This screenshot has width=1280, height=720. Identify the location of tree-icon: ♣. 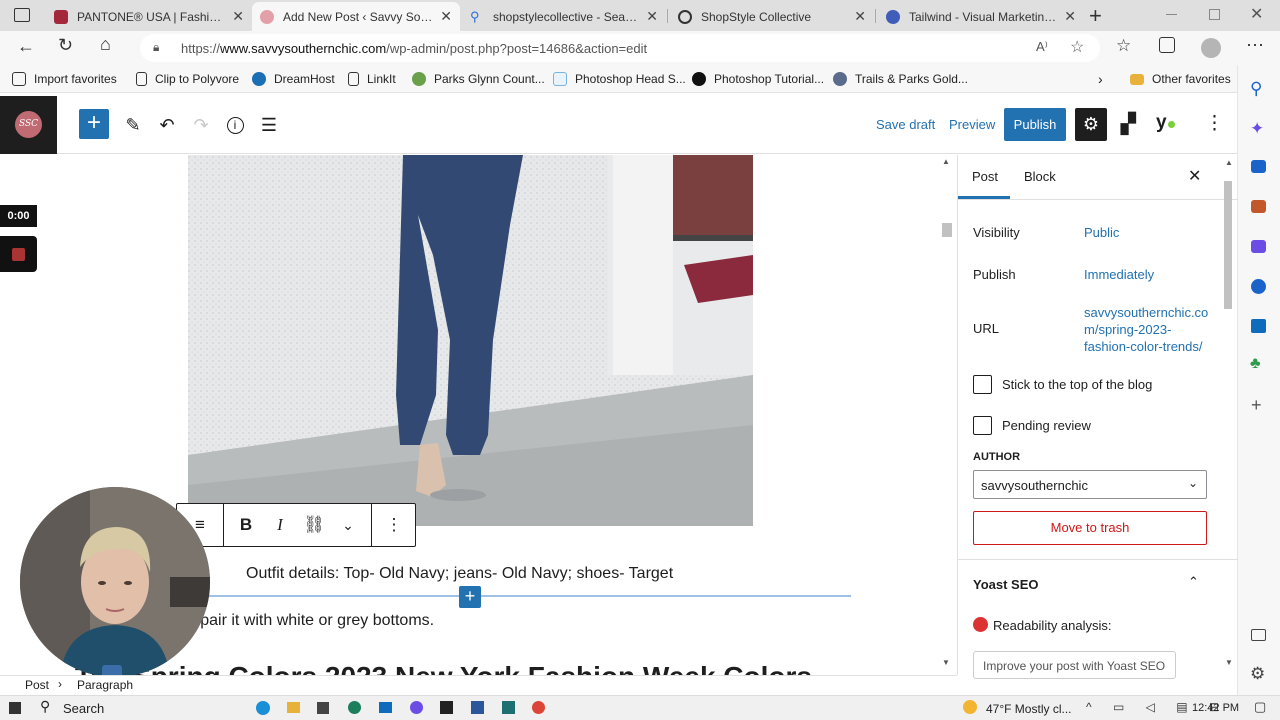
(1255, 364).